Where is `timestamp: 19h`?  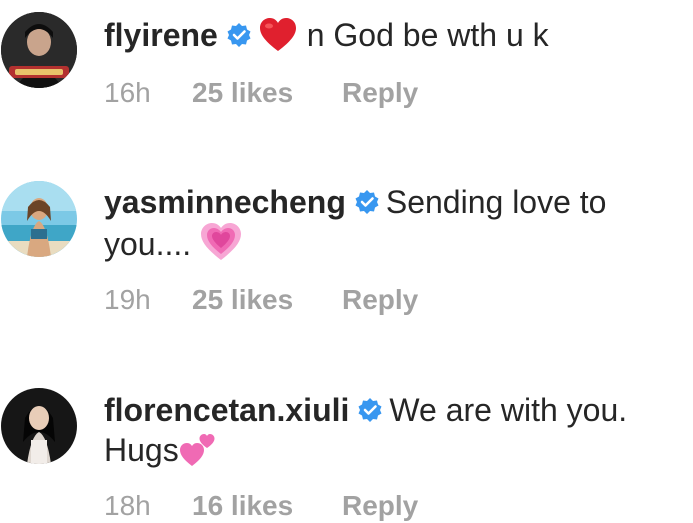
timestamp: 19h is located at coordinates (127, 299).